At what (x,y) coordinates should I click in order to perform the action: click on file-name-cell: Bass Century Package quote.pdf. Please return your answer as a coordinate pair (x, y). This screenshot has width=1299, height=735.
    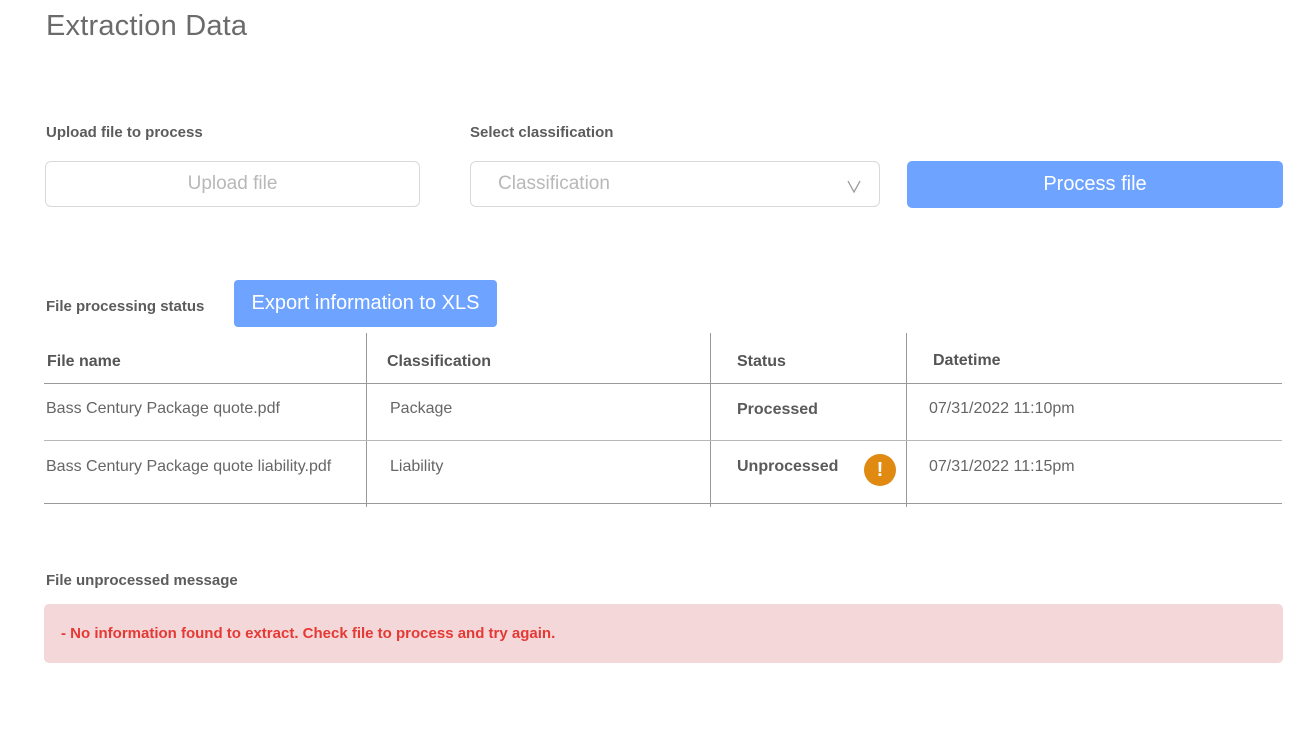
    Looking at the image, I should click on (163, 408).